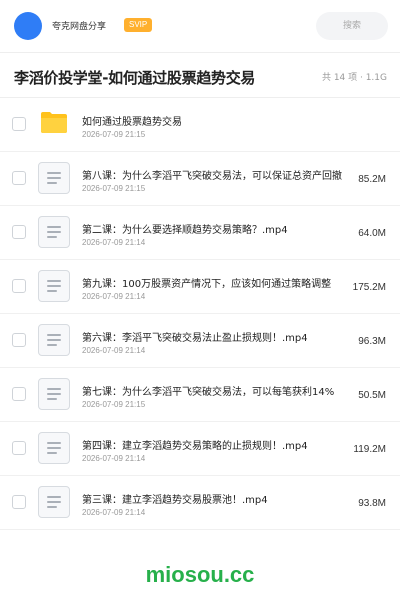 The width and height of the screenshot is (400, 600). What do you see at coordinates (132, 122) in the screenshot?
I see `file-name: 如何通过股票趋势交易` at bounding box center [132, 122].